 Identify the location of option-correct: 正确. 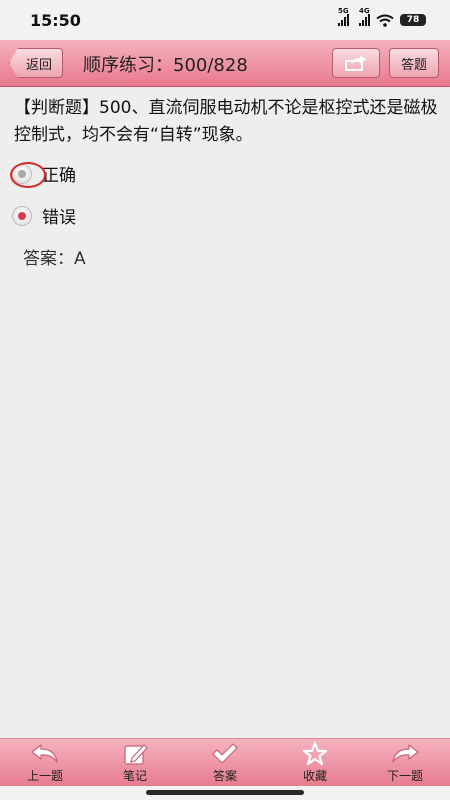
(43, 174).